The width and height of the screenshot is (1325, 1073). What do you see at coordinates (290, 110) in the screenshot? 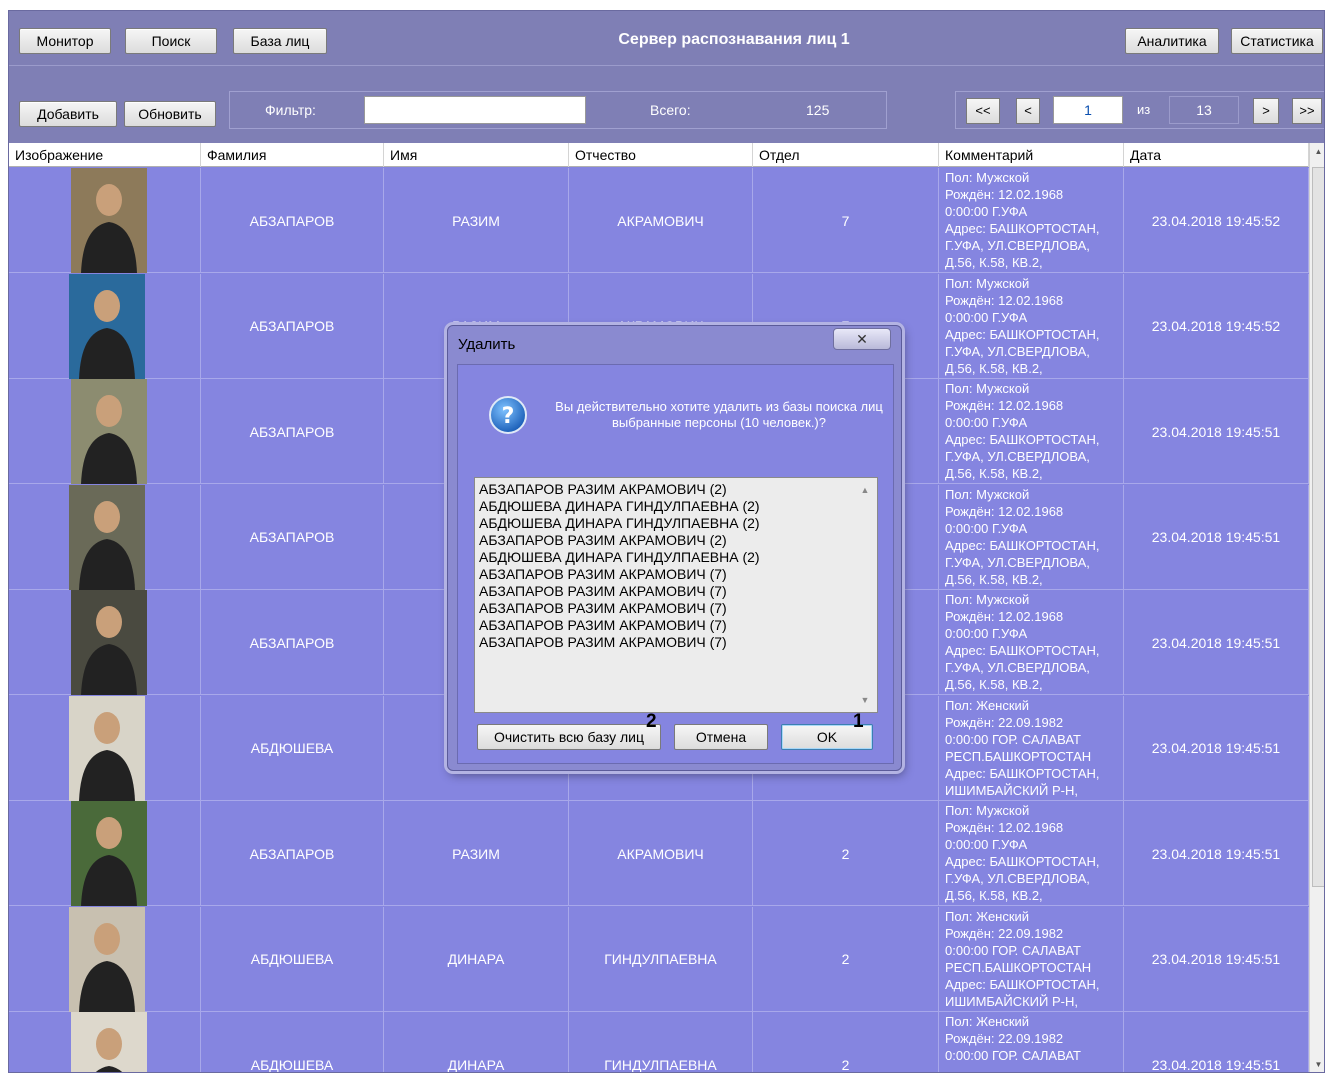
I see `filter-label: Фильтр:` at bounding box center [290, 110].